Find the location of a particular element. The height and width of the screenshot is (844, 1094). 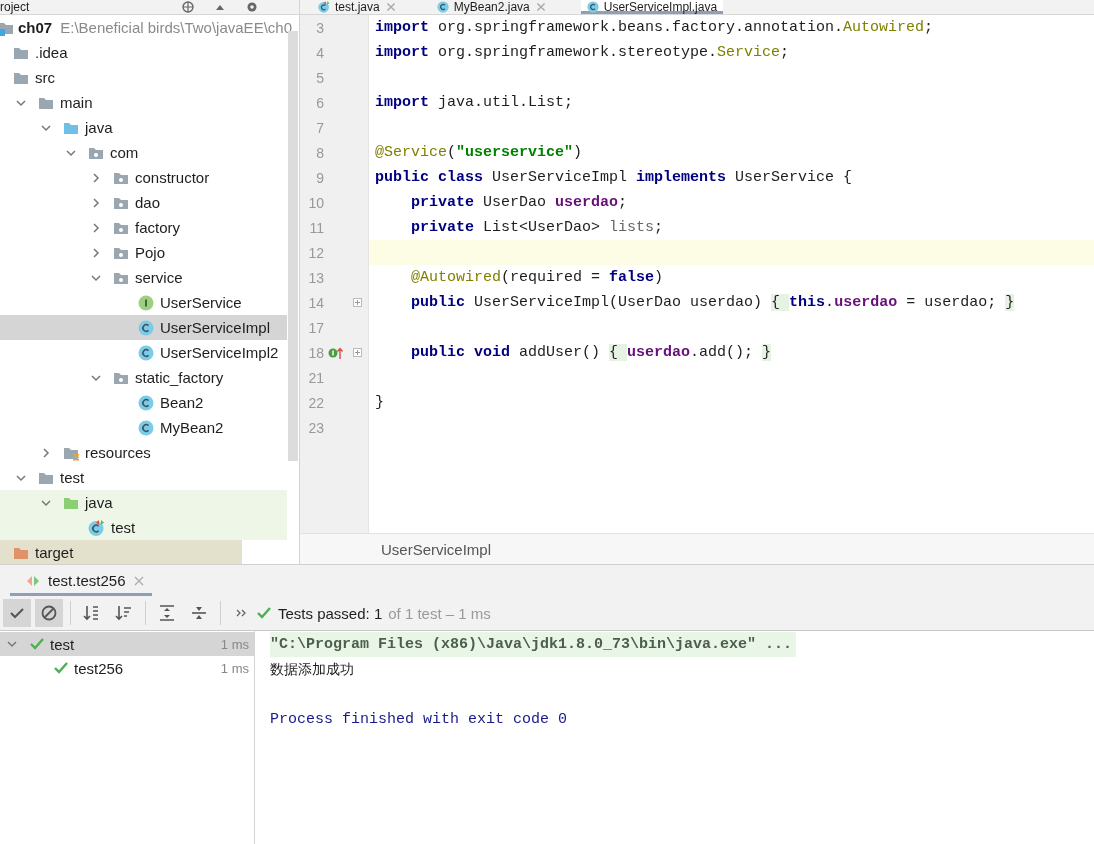

tree-item: Bean2 is located at coordinates (143, 402).